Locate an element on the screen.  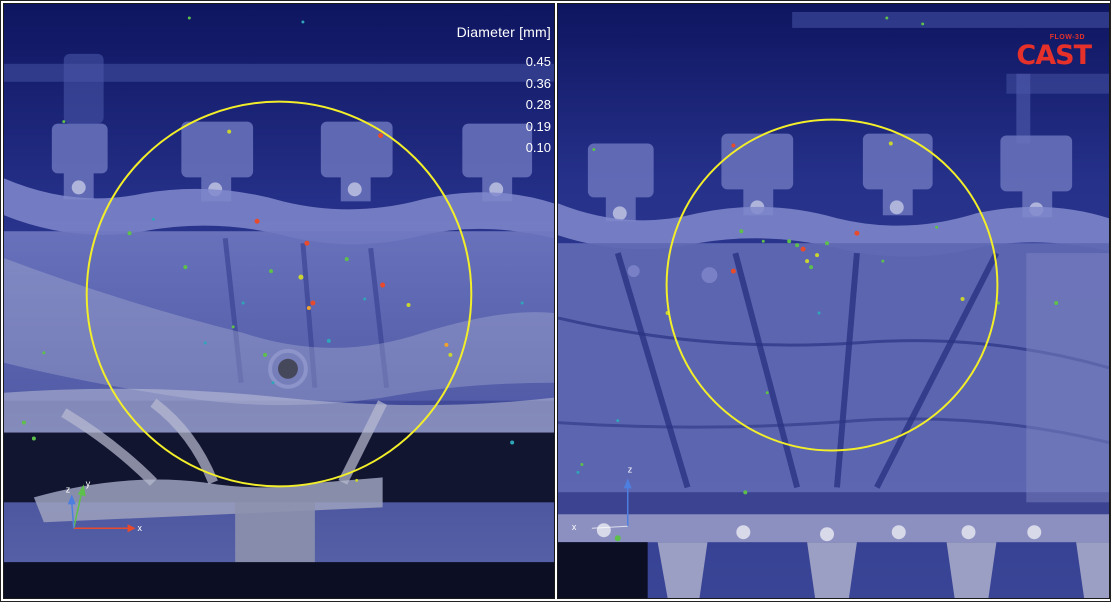
axis-y-label: y is located at coordinates (88, 483).